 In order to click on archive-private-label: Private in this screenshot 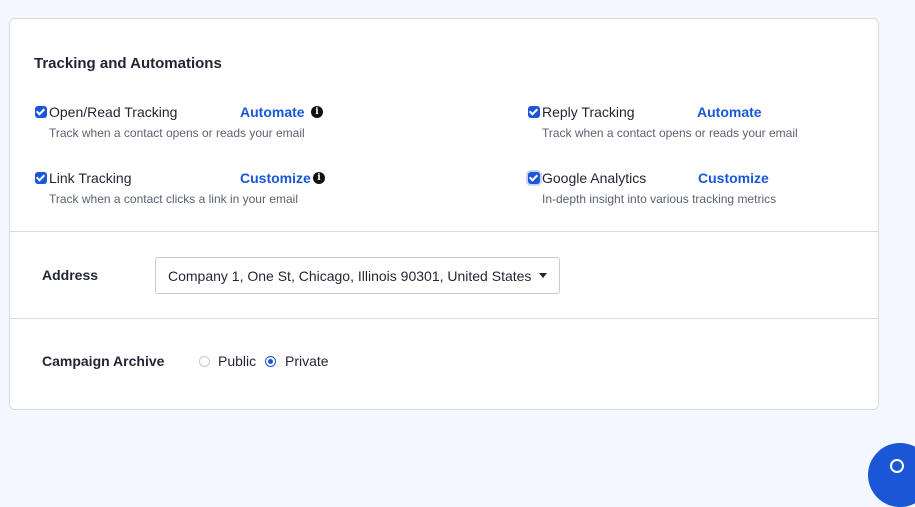, I will do `click(307, 361)`.